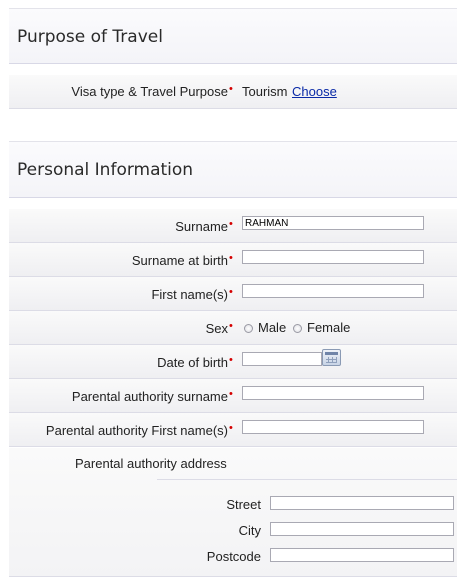 The width and height of the screenshot is (464, 586). What do you see at coordinates (136, 430) in the screenshot?
I see `parental-first-name-label: Parental authority First name(s)` at bounding box center [136, 430].